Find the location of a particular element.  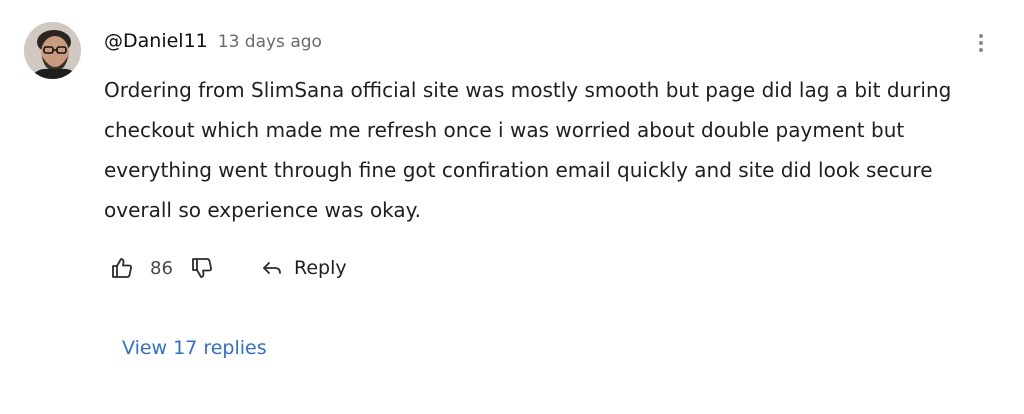

like-count: 86 is located at coordinates (161, 268).